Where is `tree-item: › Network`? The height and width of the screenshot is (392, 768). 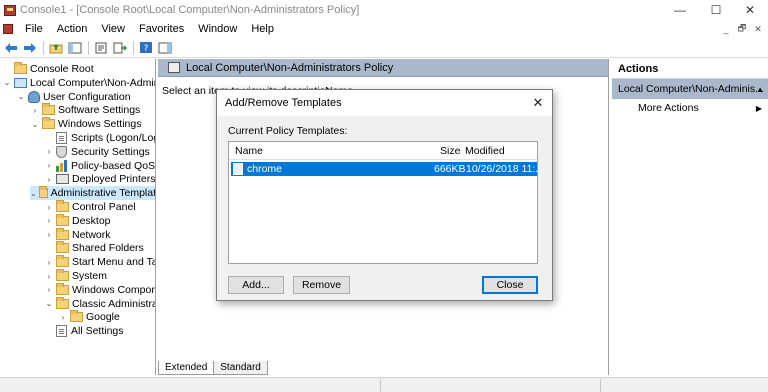
tree-item: › Network is located at coordinates (77, 234).